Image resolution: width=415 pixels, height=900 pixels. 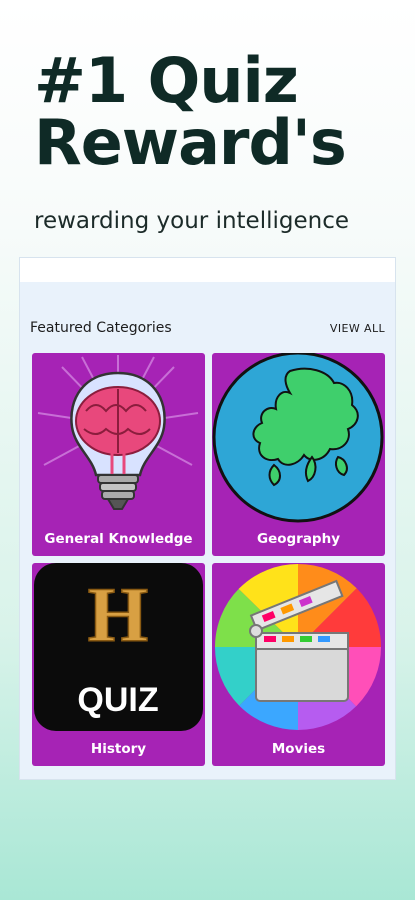 I want to click on hero-title: #1 Quiz Reward's, so click(x=190, y=111).